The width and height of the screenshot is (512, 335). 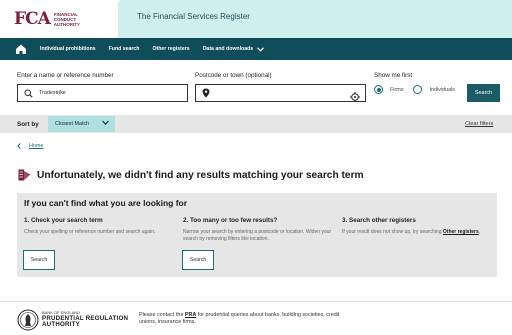 I want to click on nav-item-label: Fund search, so click(x=124, y=49).